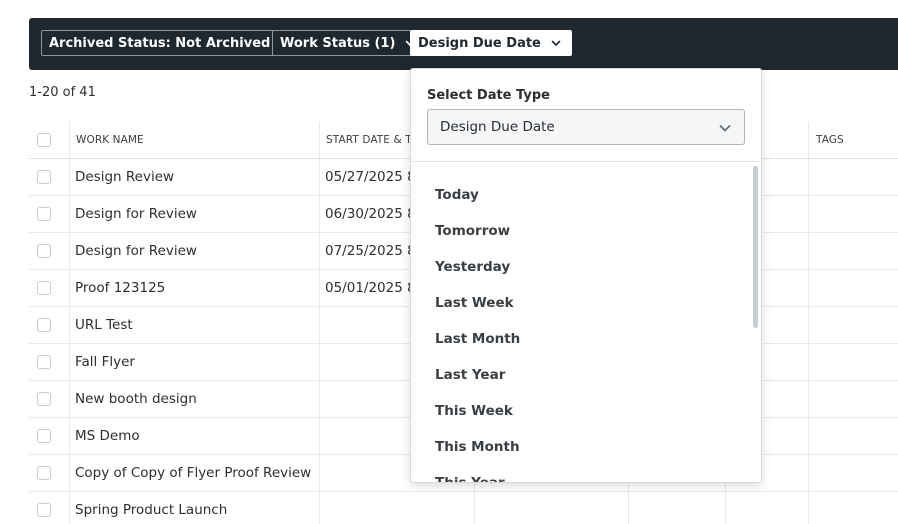 The width and height of the screenshot is (898, 524). Describe the element at coordinates (196, 140) in the screenshot. I see `column-header-work-name: WORK NAME` at that location.